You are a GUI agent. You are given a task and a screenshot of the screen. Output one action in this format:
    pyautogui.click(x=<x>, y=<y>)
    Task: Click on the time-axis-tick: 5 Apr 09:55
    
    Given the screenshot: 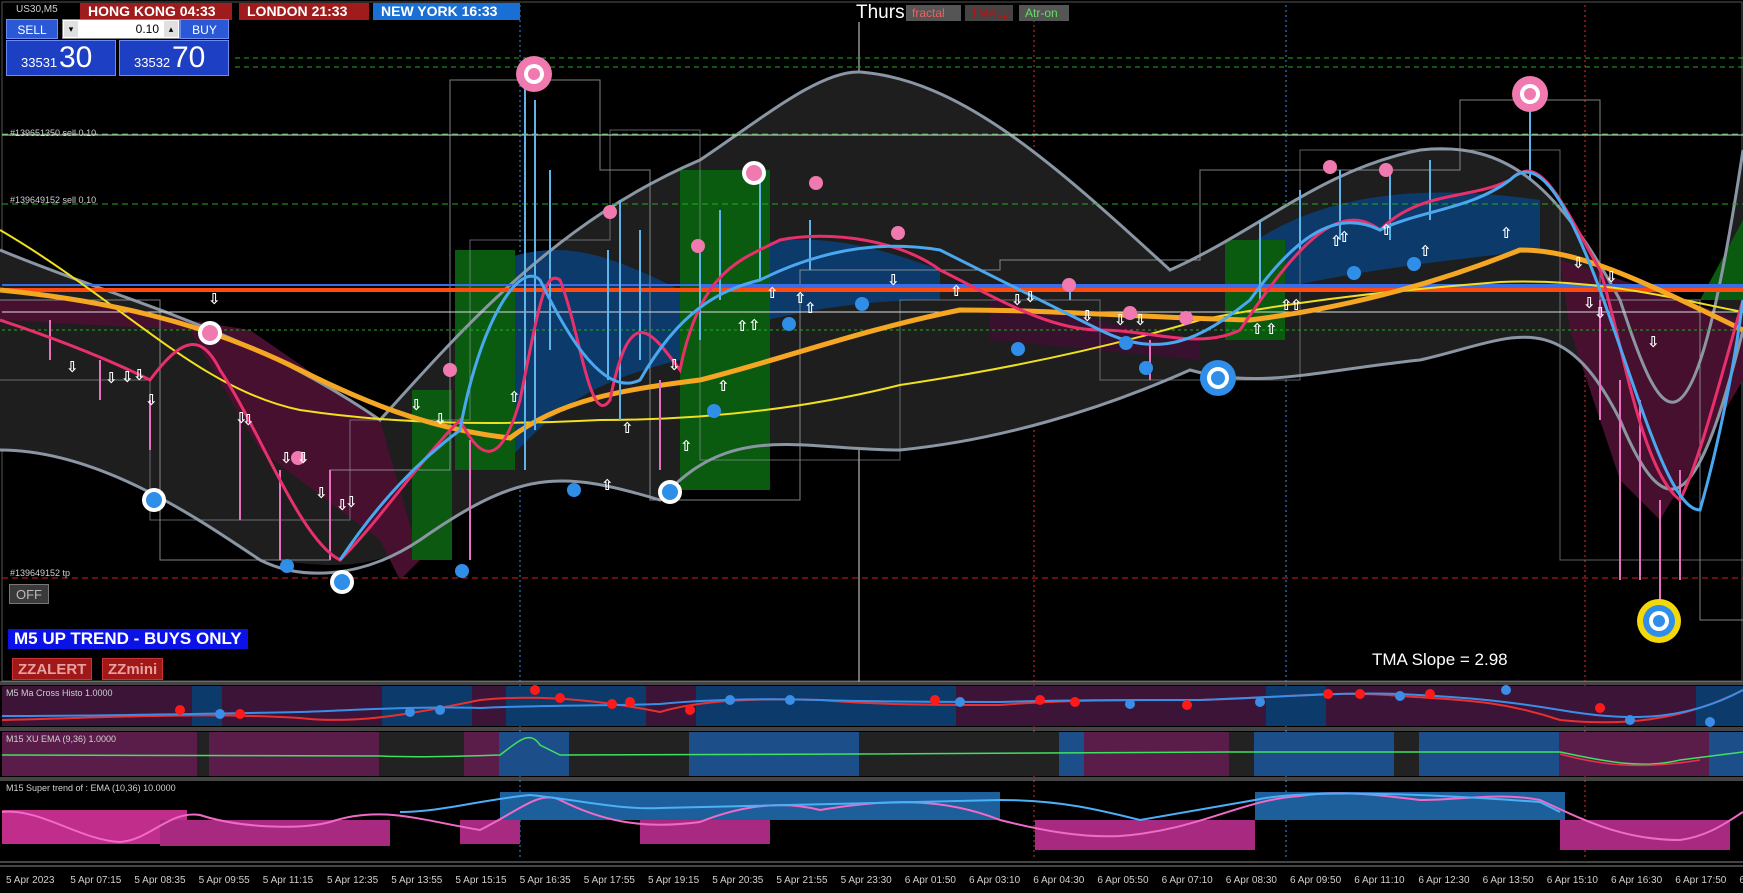 What is the action you would take?
    pyautogui.click(x=224, y=880)
    